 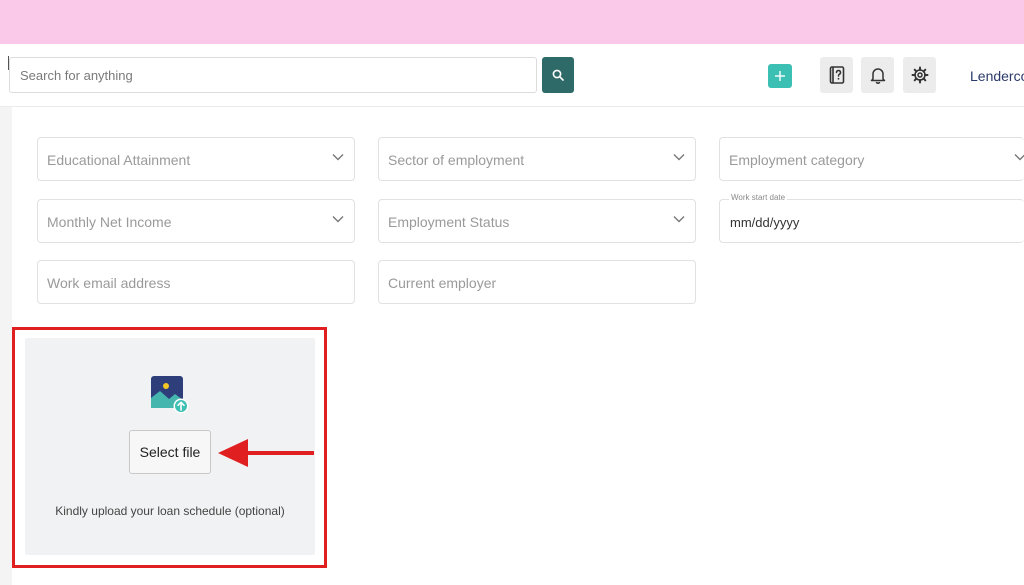 I want to click on field-placeholder: Work email address, so click(x=109, y=283).